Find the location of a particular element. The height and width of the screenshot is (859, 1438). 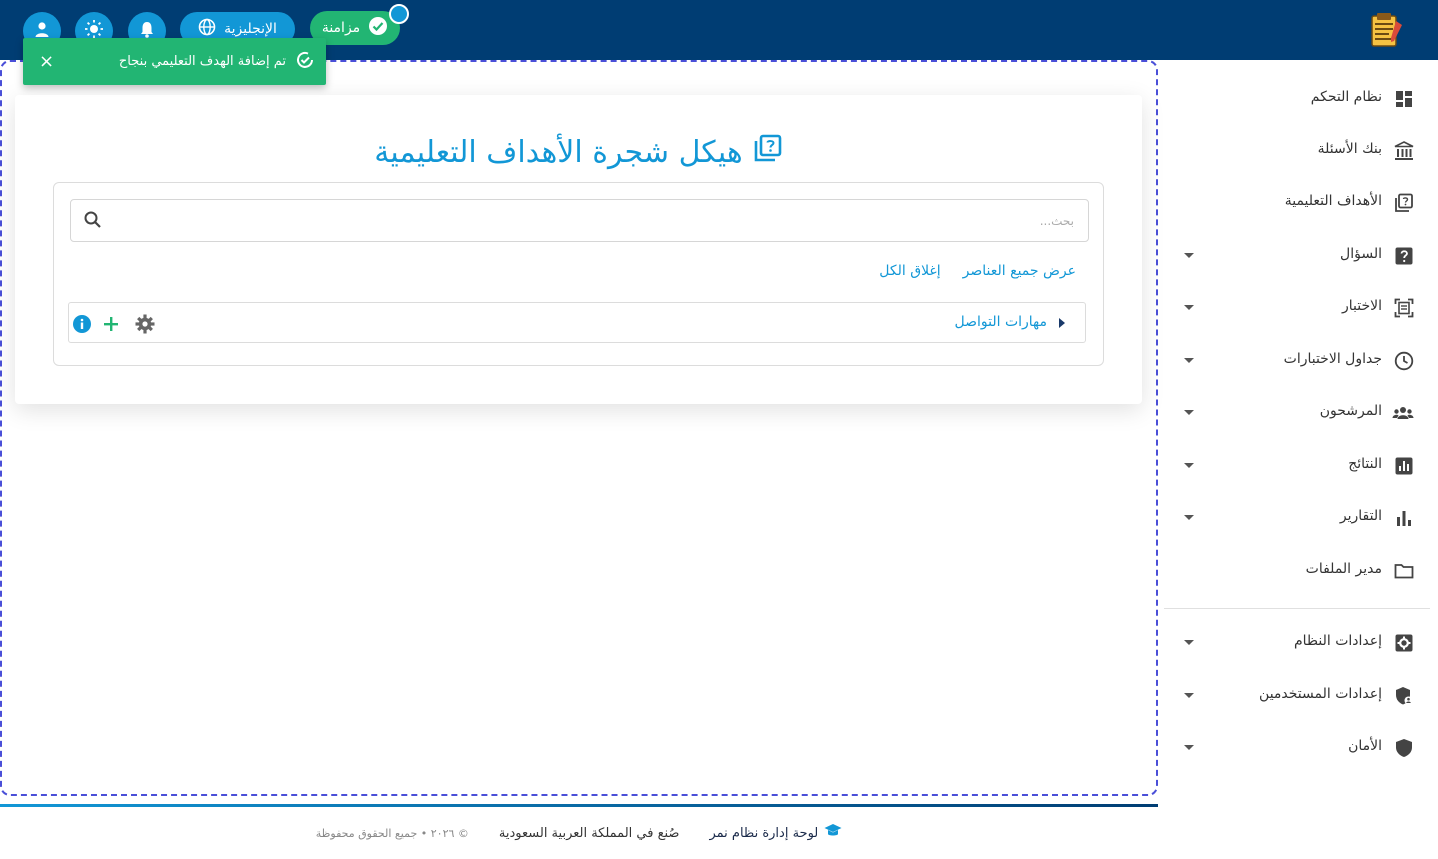

sidebar-divider is located at coordinates (1297, 608).